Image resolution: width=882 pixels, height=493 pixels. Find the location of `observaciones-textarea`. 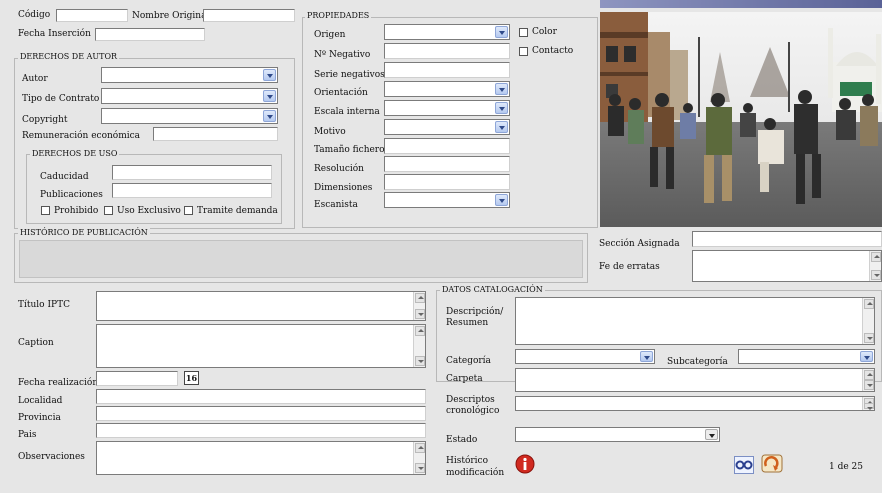

observaciones-textarea is located at coordinates (261, 458).